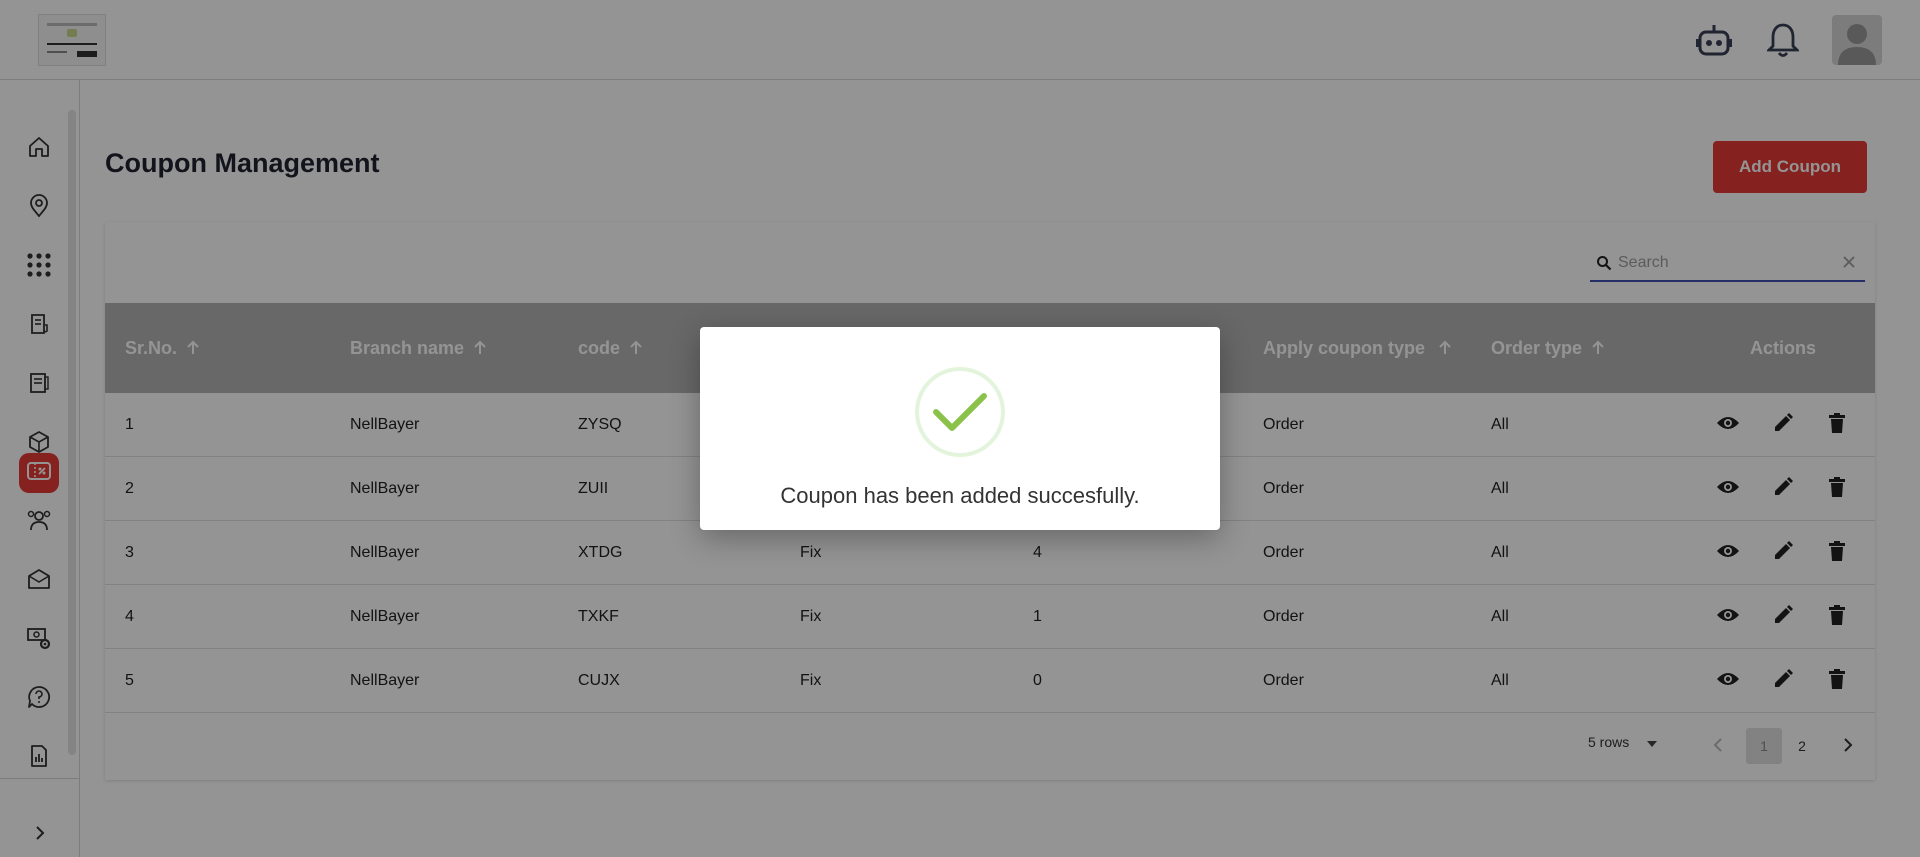  I want to click on success-check-icon, so click(960, 412).